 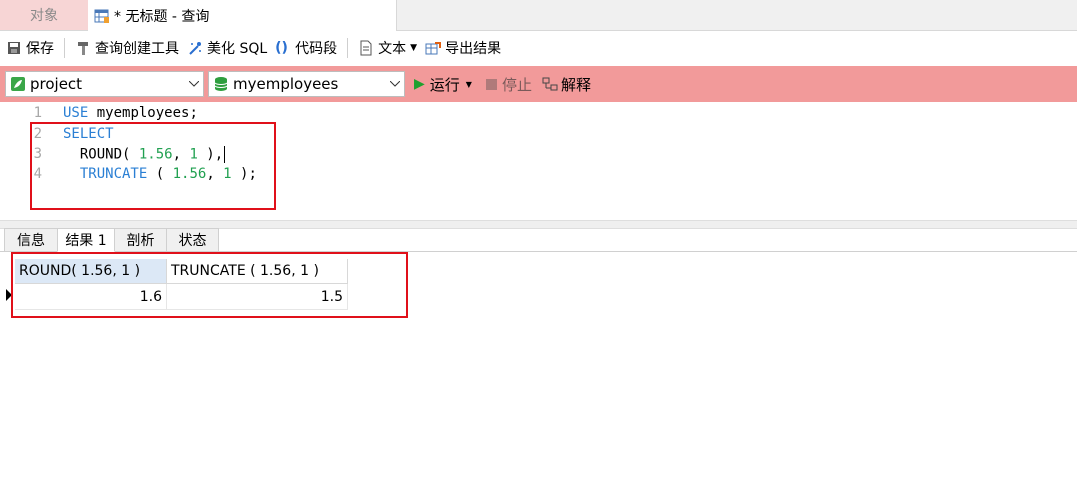 I want to click on editor-highlight-box, so click(x=153, y=166).